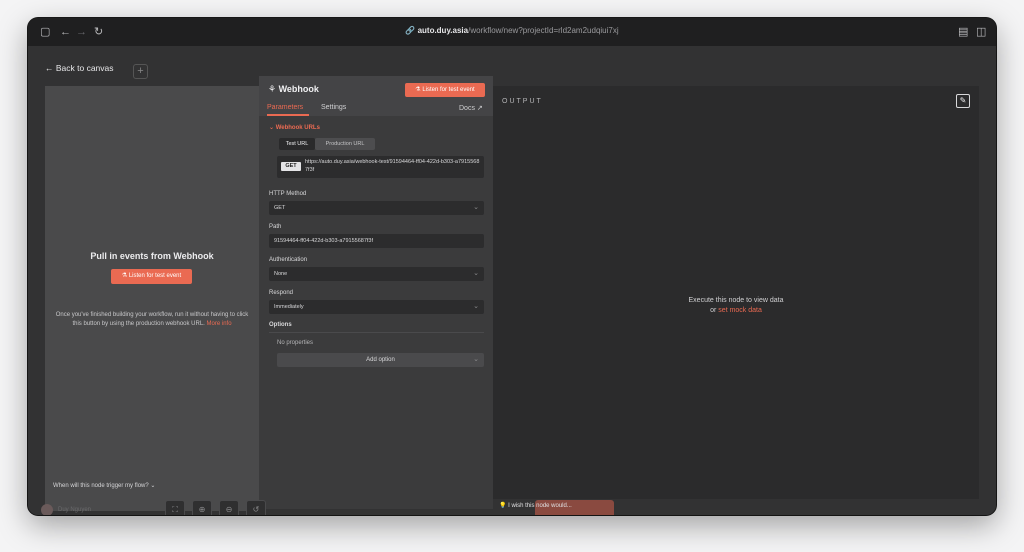  What do you see at coordinates (443, 30) in the screenshot?
I see `url-host: auto.duy.asia` at bounding box center [443, 30].